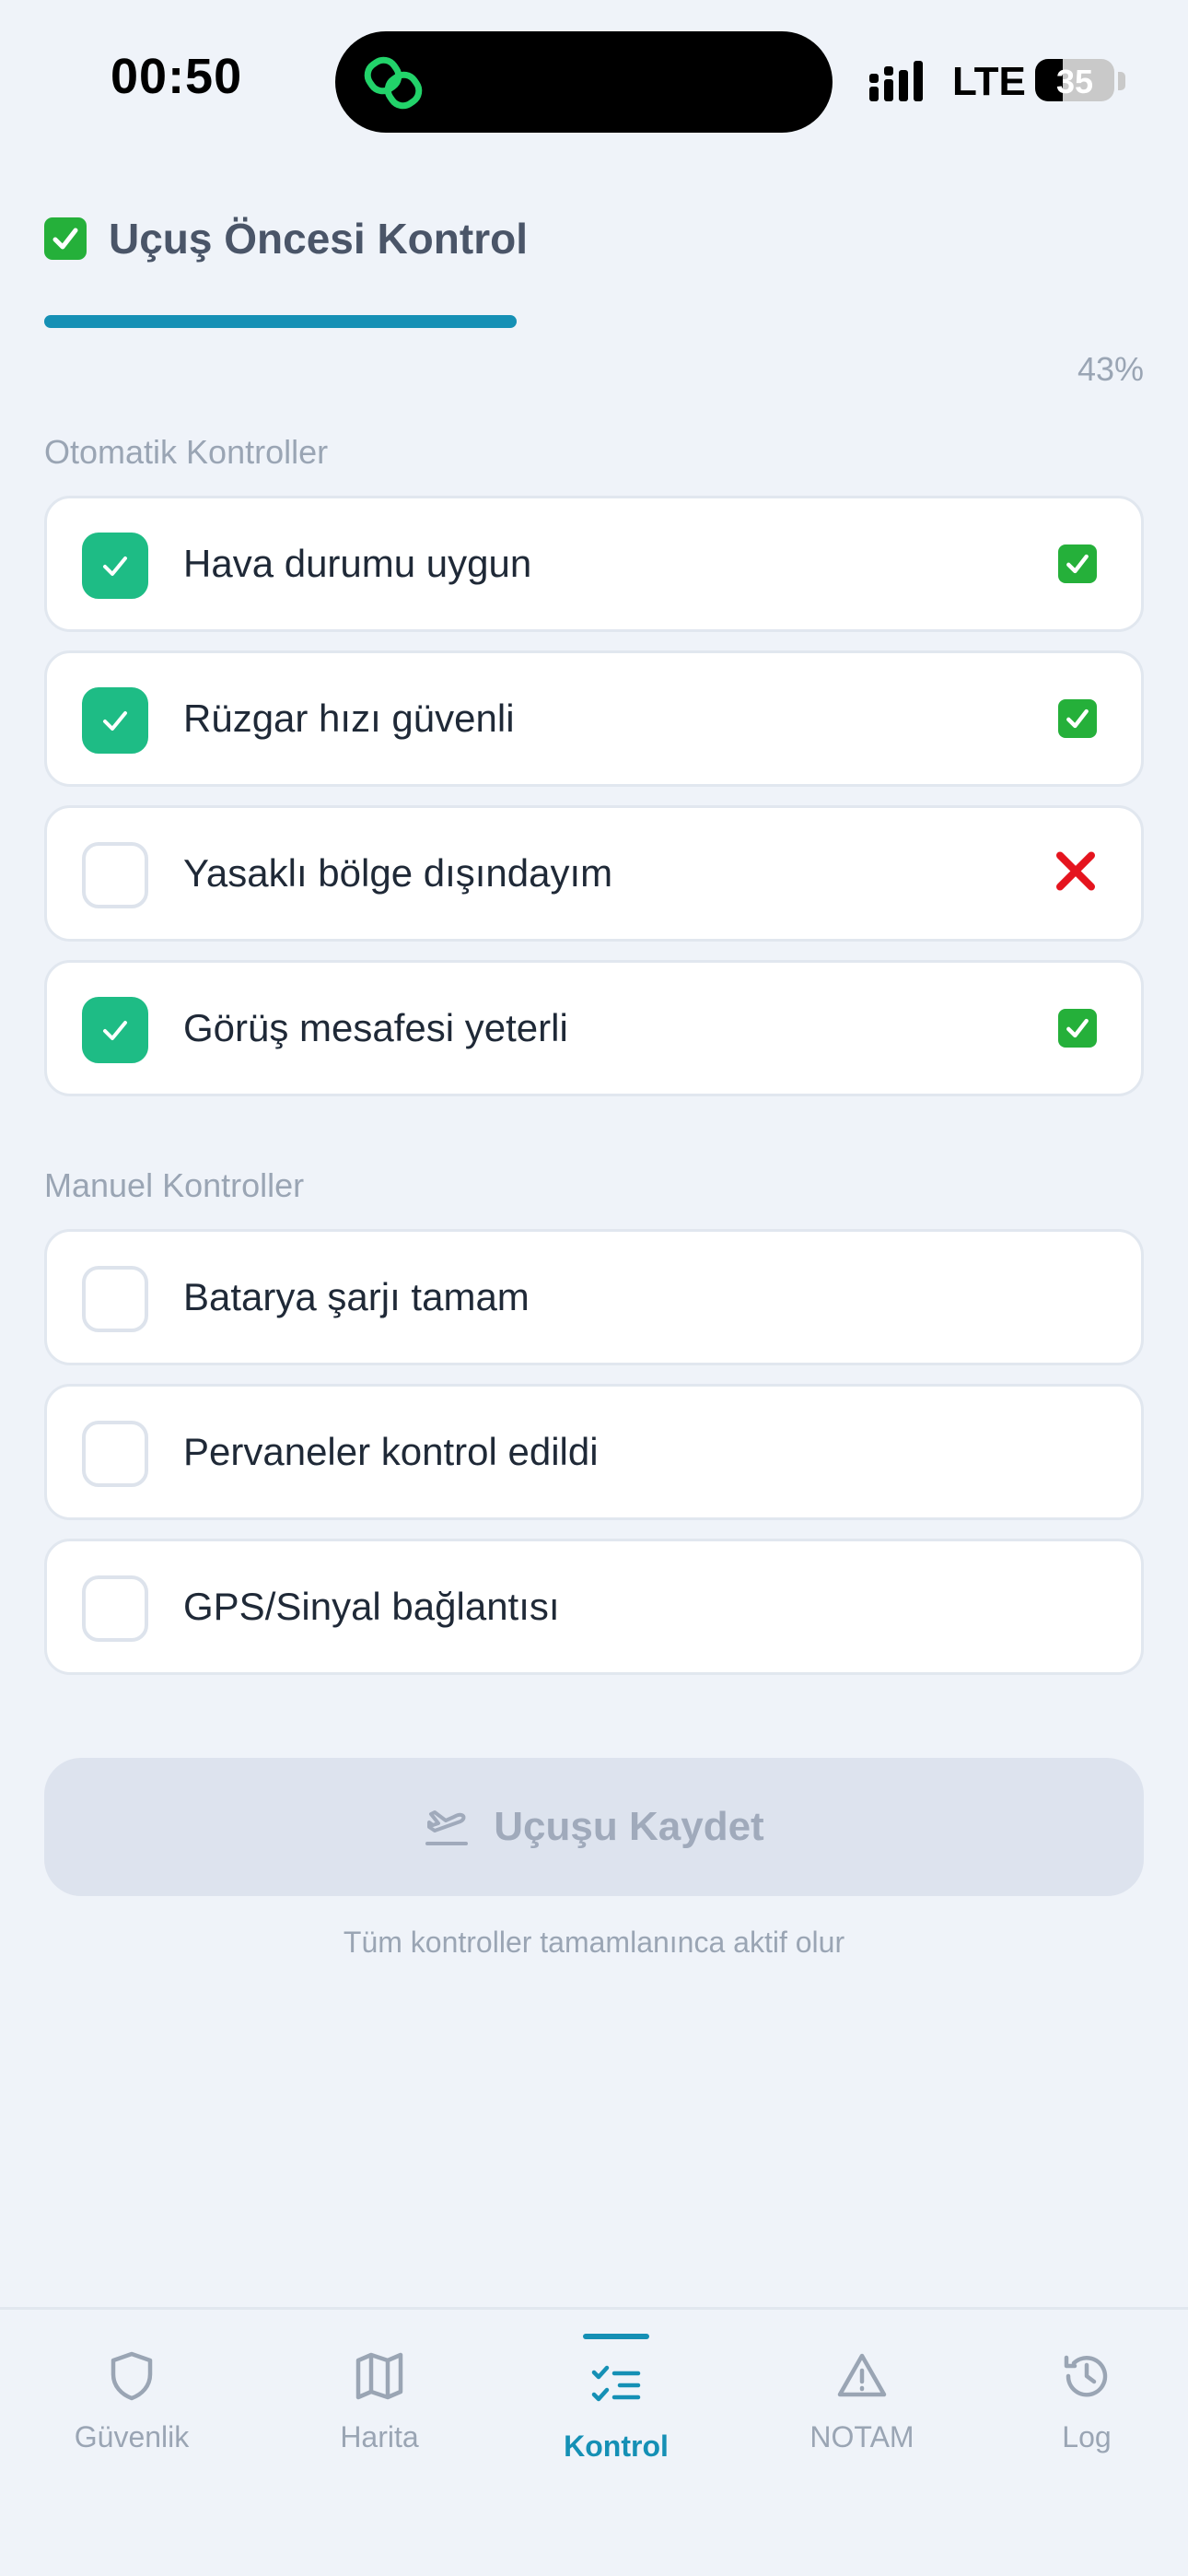 The height and width of the screenshot is (2576, 1188). Describe the element at coordinates (1075, 871) in the screenshot. I see `fail-cross-icon` at that location.